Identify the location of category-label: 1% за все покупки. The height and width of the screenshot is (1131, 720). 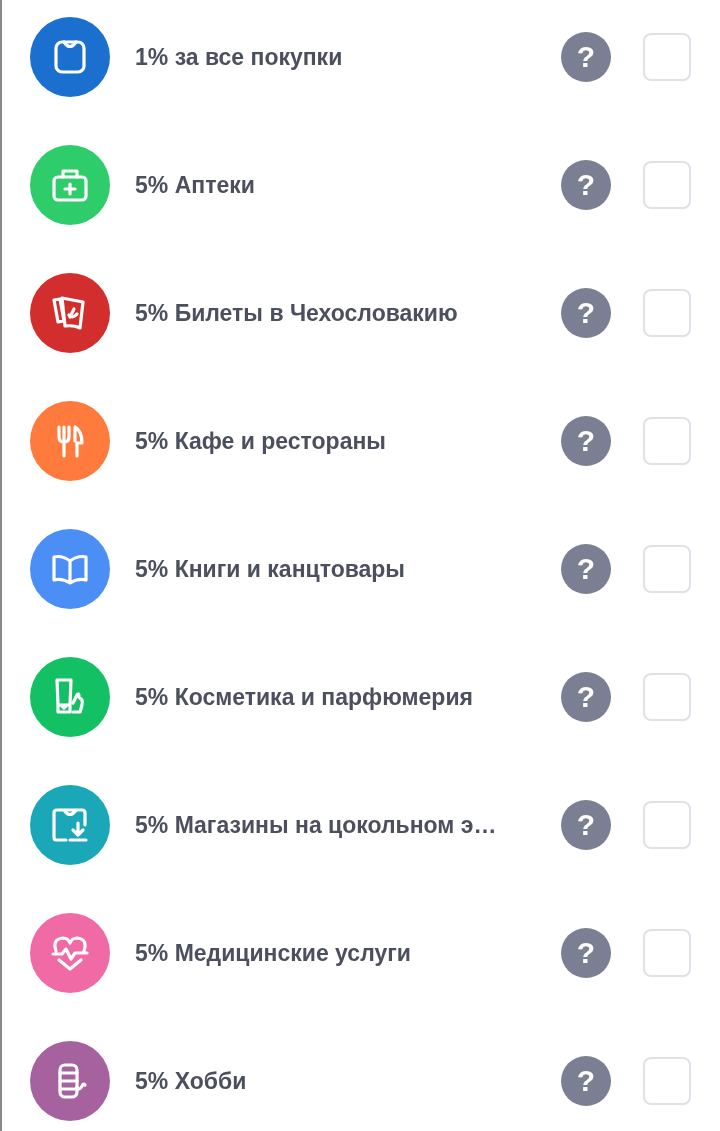
(239, 57).